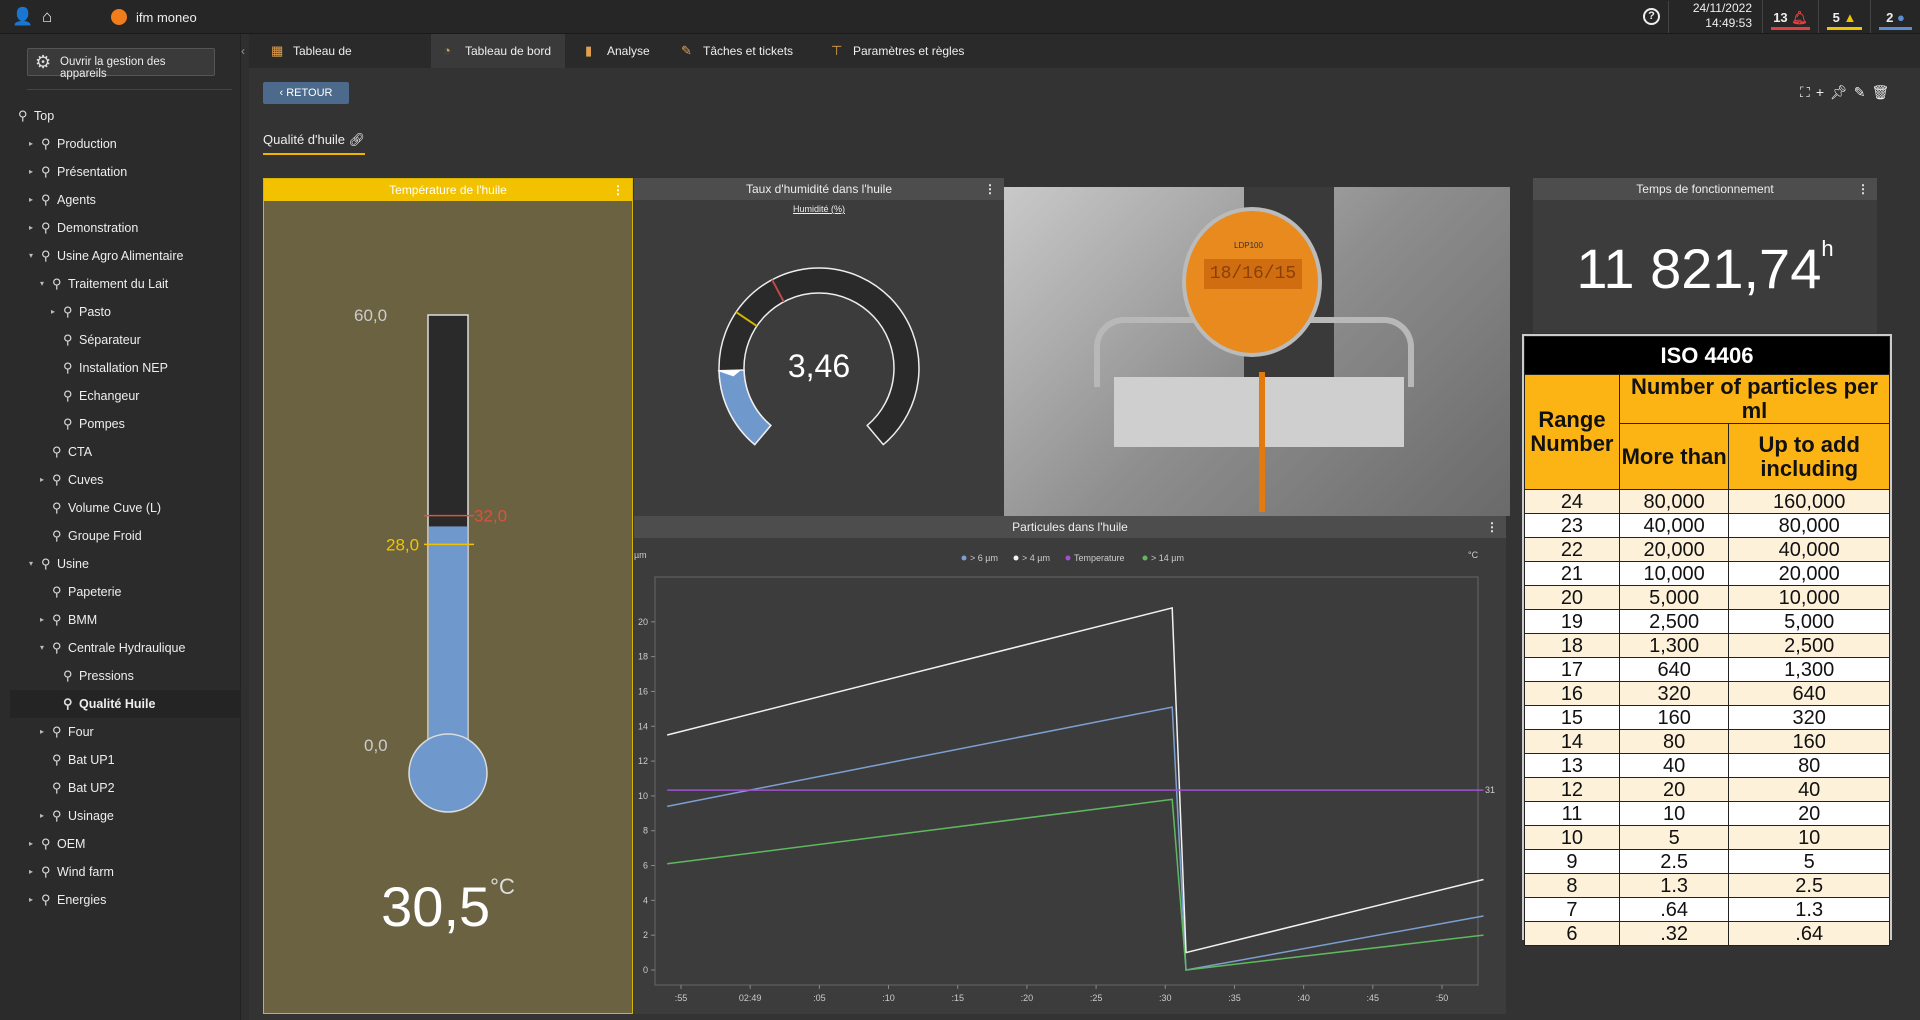 This screenshot has width=1920, height=1020. What do you see at coordinates (1844, 16) in the screenshot?
I see `warning-count: 5 ▲` at bounding box center [1844, 16].